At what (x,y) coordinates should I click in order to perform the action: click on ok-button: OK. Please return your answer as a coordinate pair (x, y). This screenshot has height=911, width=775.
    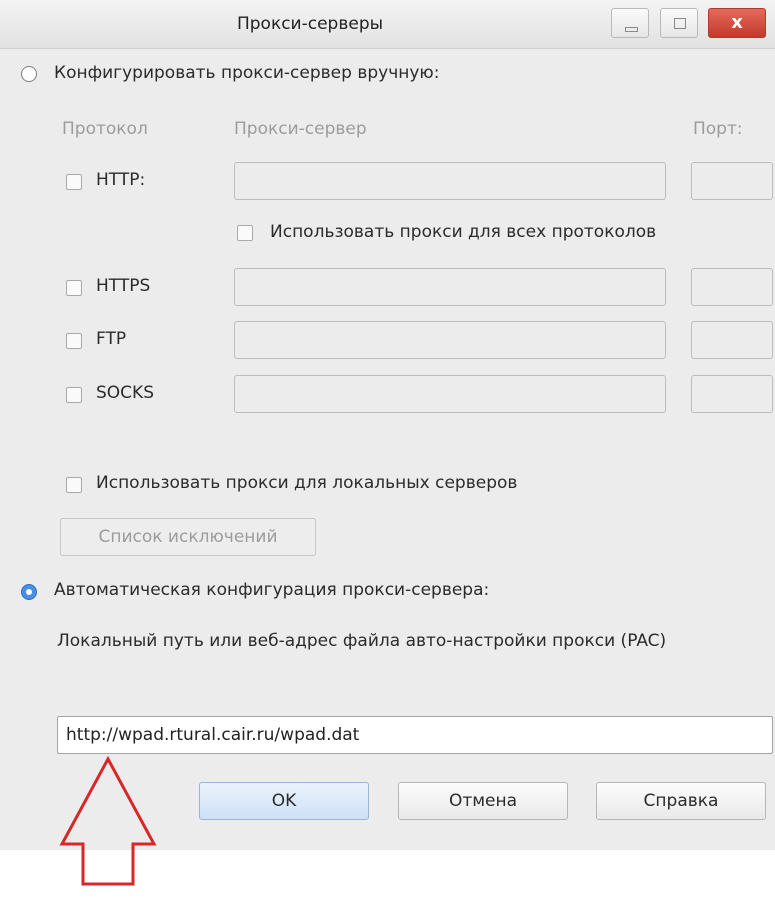
    Looking at the image, I should click on (284, 801).